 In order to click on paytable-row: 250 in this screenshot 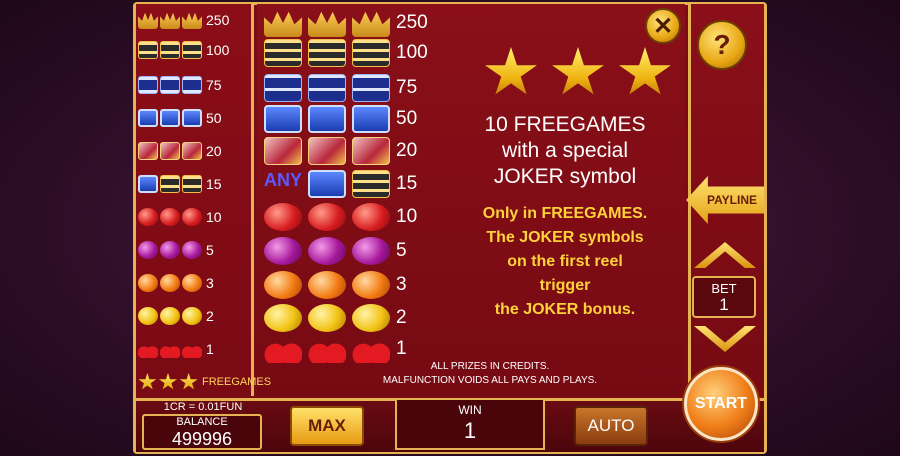, I will do `click(346, 23)`.